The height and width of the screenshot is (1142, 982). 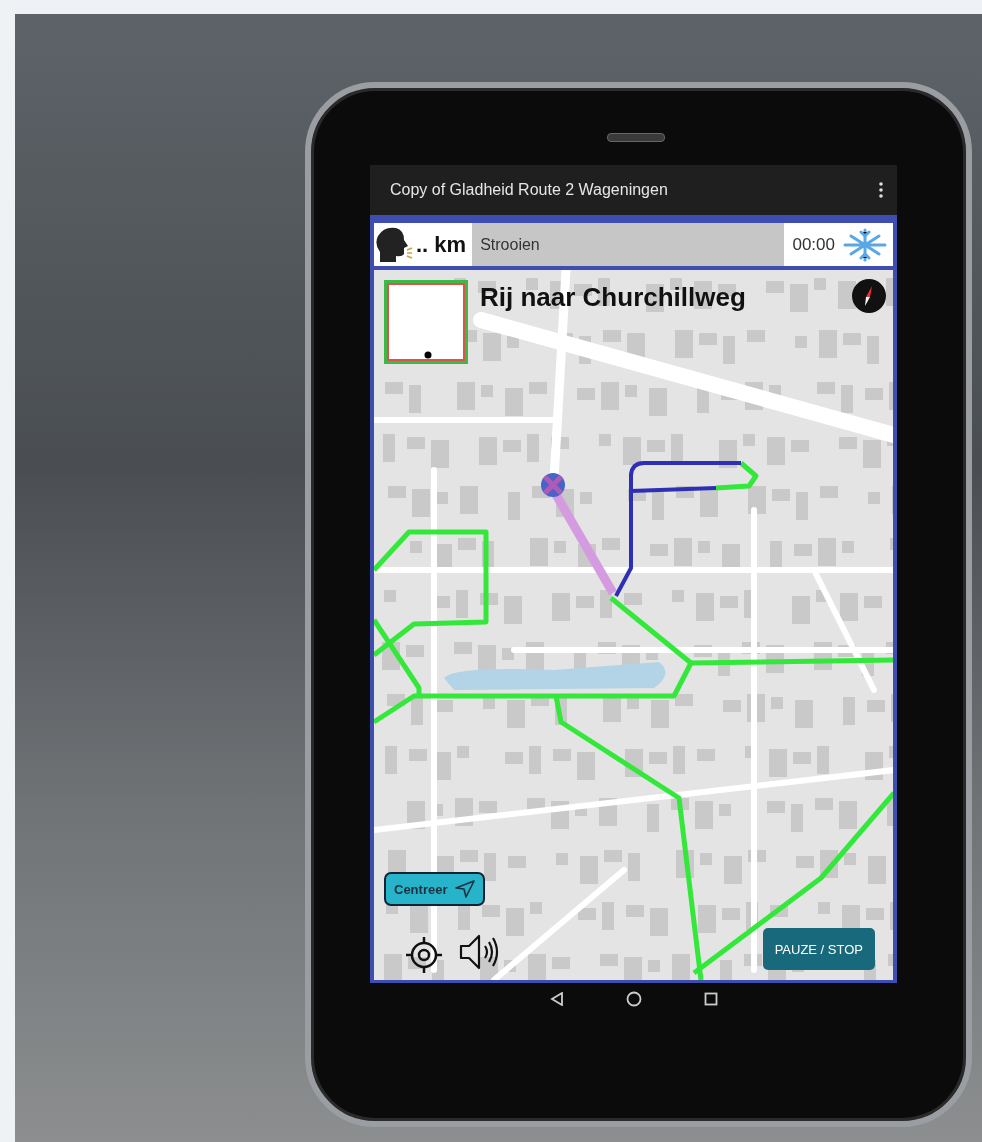 I want to click on menu-icon, so click(x=881, y=190).